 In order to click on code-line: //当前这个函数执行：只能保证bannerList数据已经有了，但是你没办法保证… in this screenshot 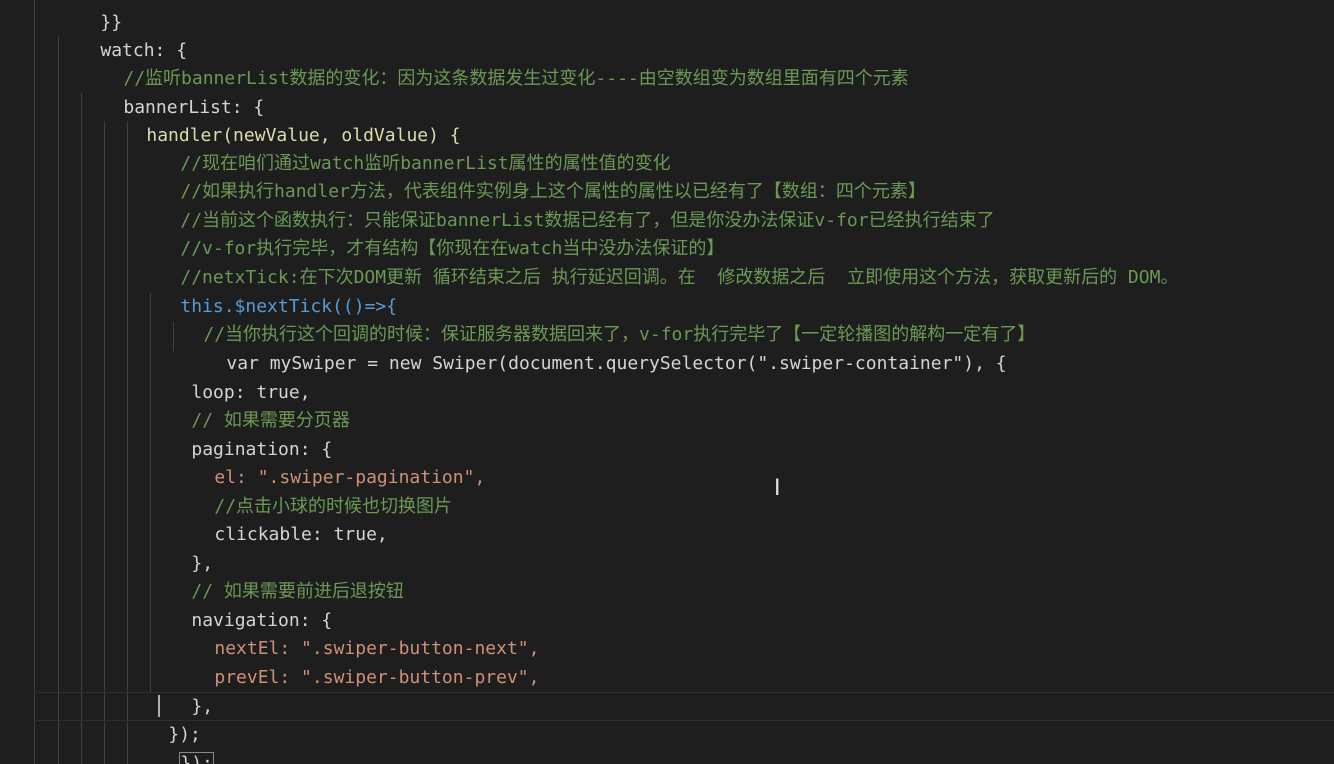, I will do `click(565, 204)`.